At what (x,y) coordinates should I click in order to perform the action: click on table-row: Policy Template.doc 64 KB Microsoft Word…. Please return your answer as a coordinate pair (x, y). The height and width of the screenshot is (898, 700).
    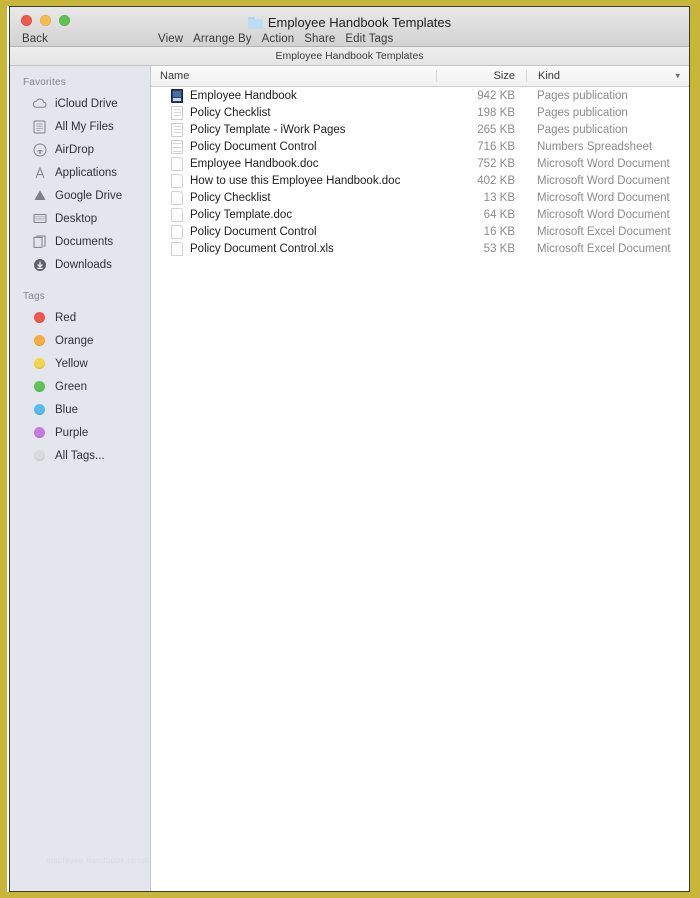
    Looking at the image, I should click on (420, 214).